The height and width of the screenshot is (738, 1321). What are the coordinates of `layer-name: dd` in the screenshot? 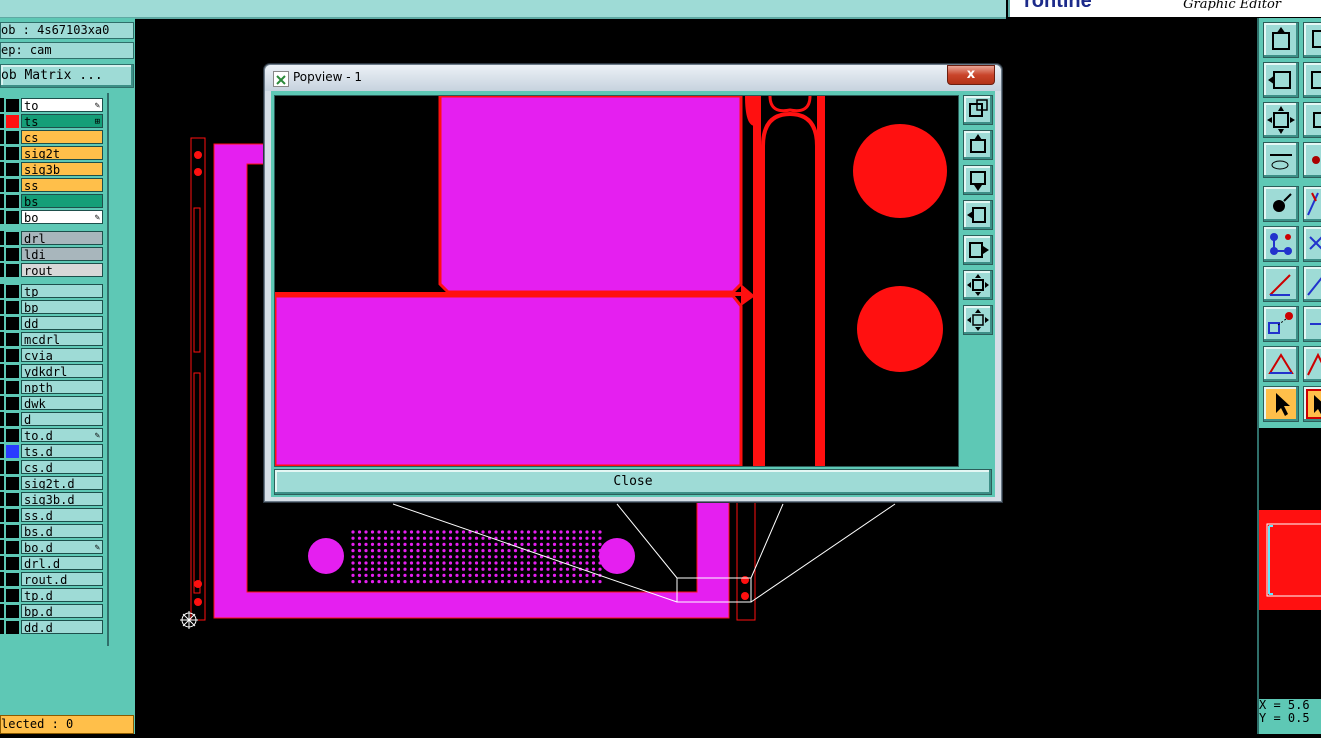 It's located at (62, 323).